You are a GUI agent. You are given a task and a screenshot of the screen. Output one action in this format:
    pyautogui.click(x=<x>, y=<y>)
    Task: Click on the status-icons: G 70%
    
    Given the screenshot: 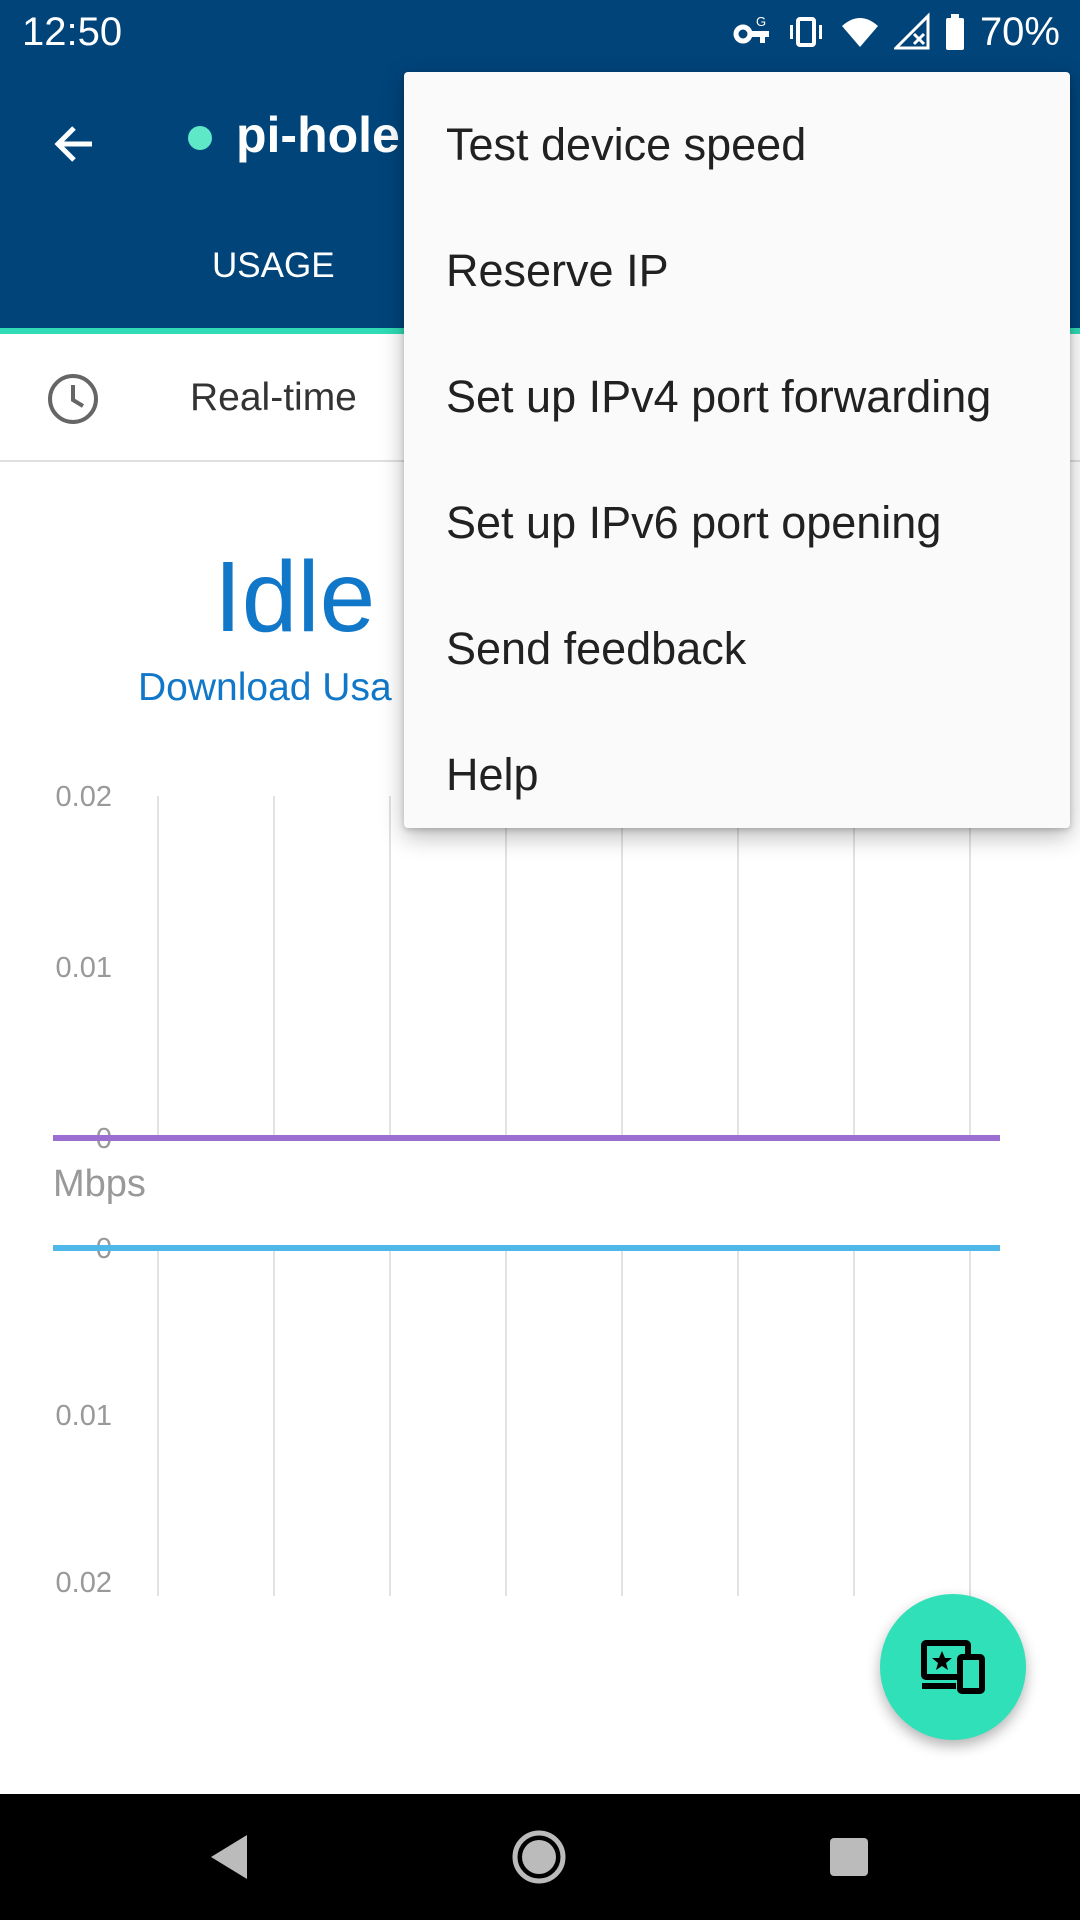 What is the action you would take?
    pyautogui.click(x=896, y=32)
    